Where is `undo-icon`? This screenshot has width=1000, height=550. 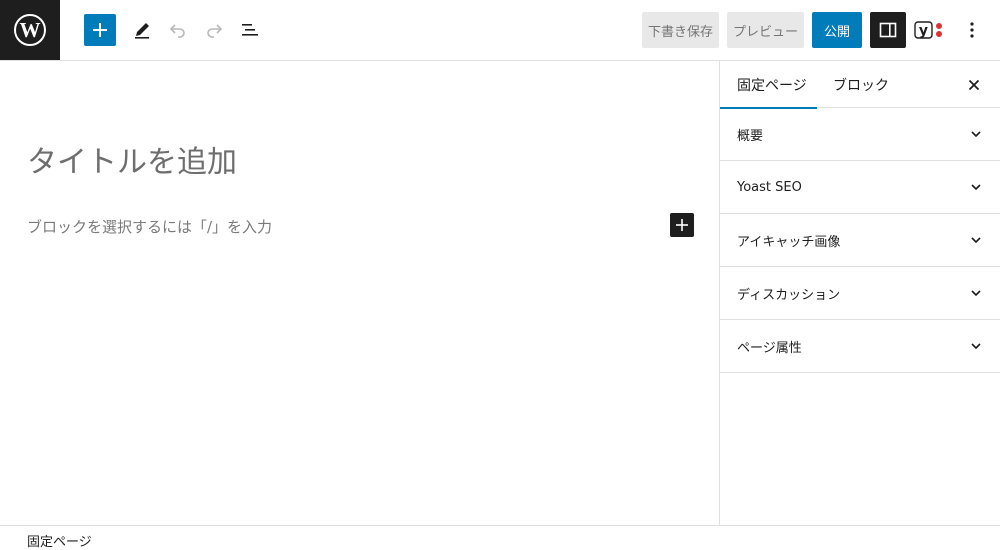 undo-icon is located at coordinates (177, 31).